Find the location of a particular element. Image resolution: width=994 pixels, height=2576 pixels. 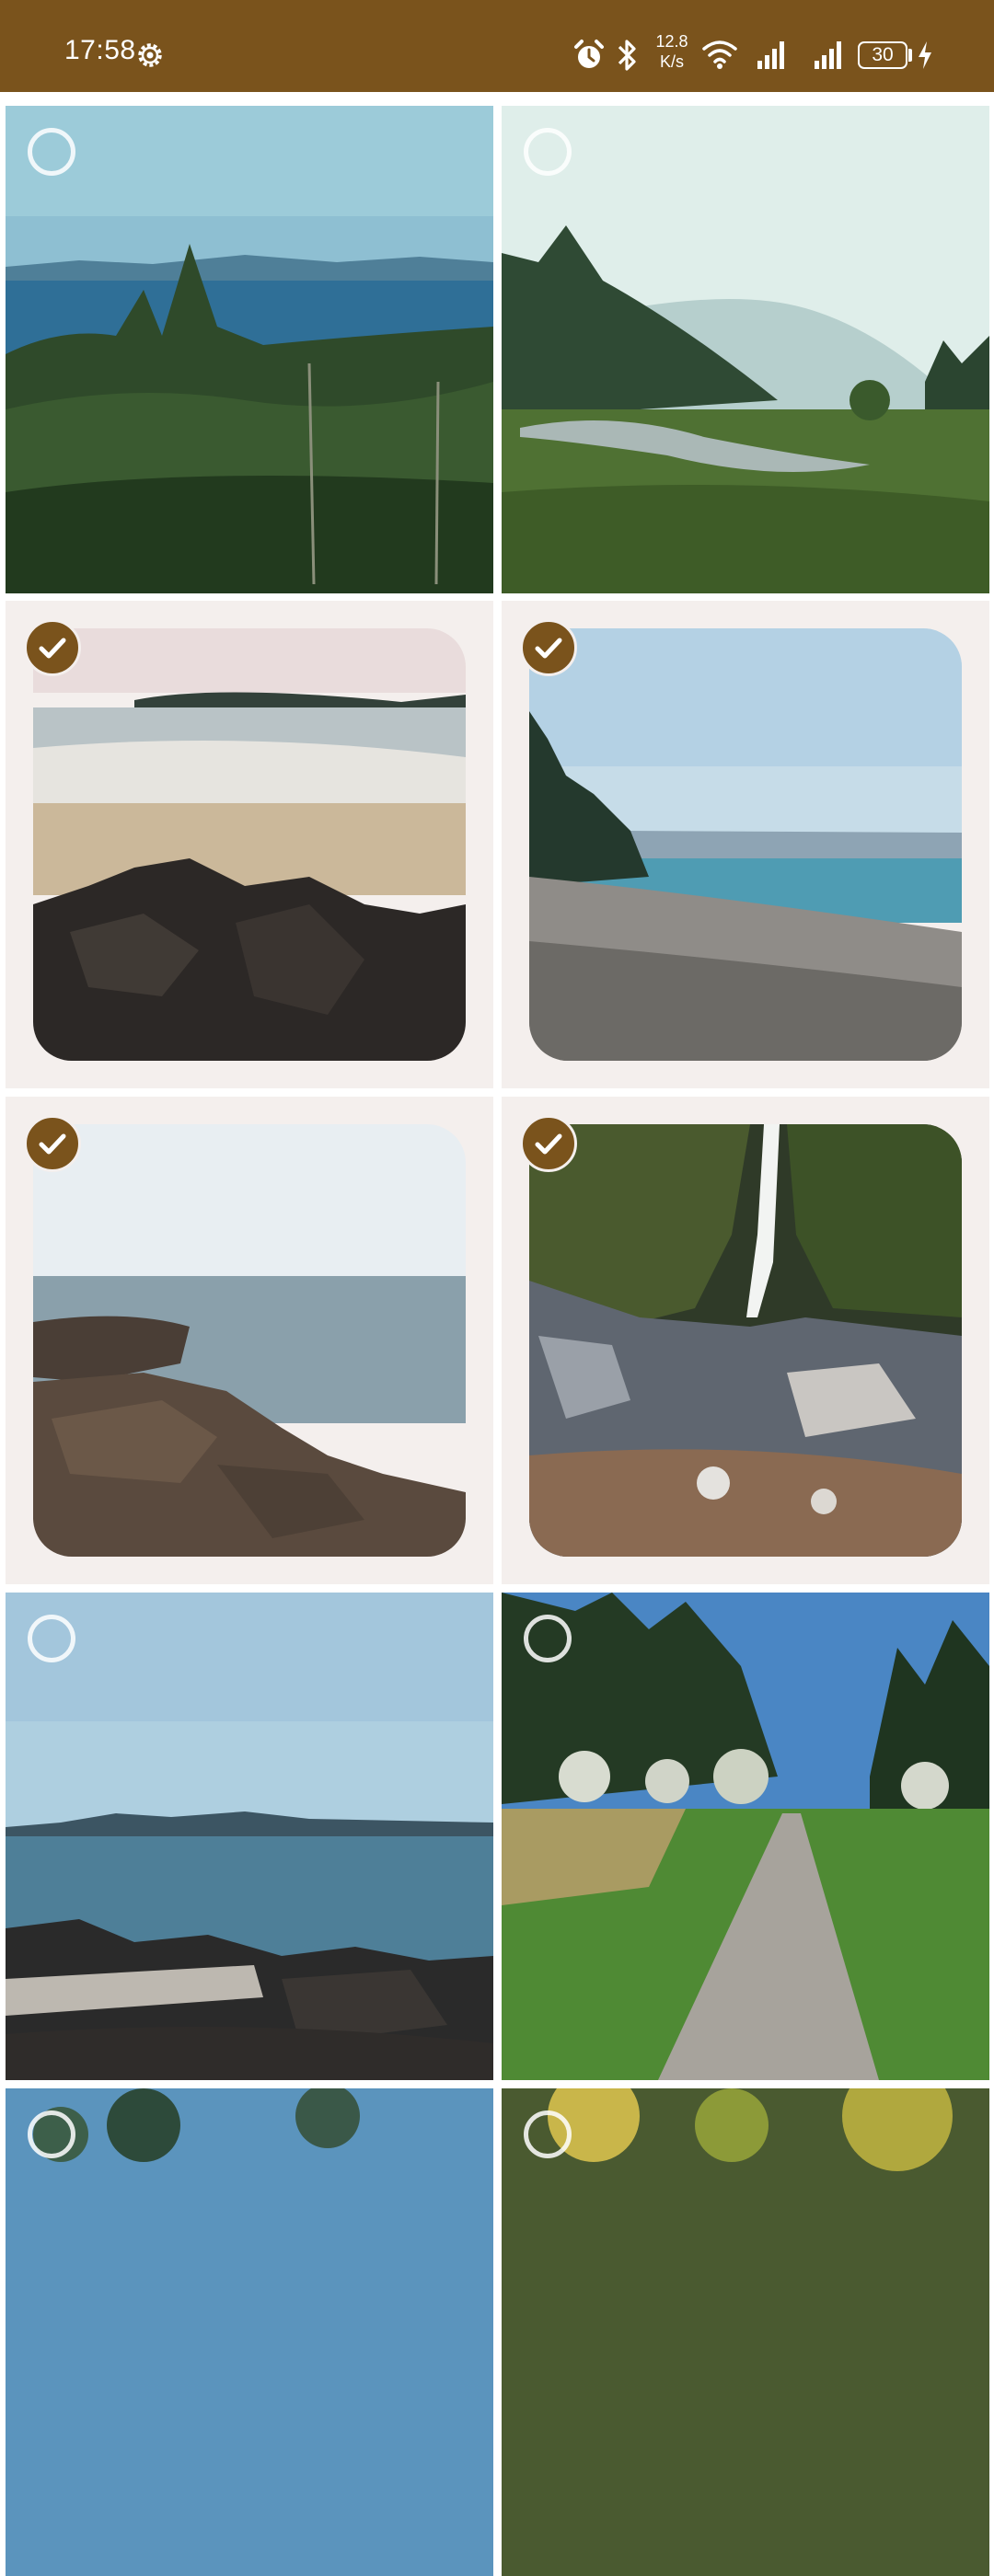

photo-partial-trees-blue is located at coordinates (250, 2332).